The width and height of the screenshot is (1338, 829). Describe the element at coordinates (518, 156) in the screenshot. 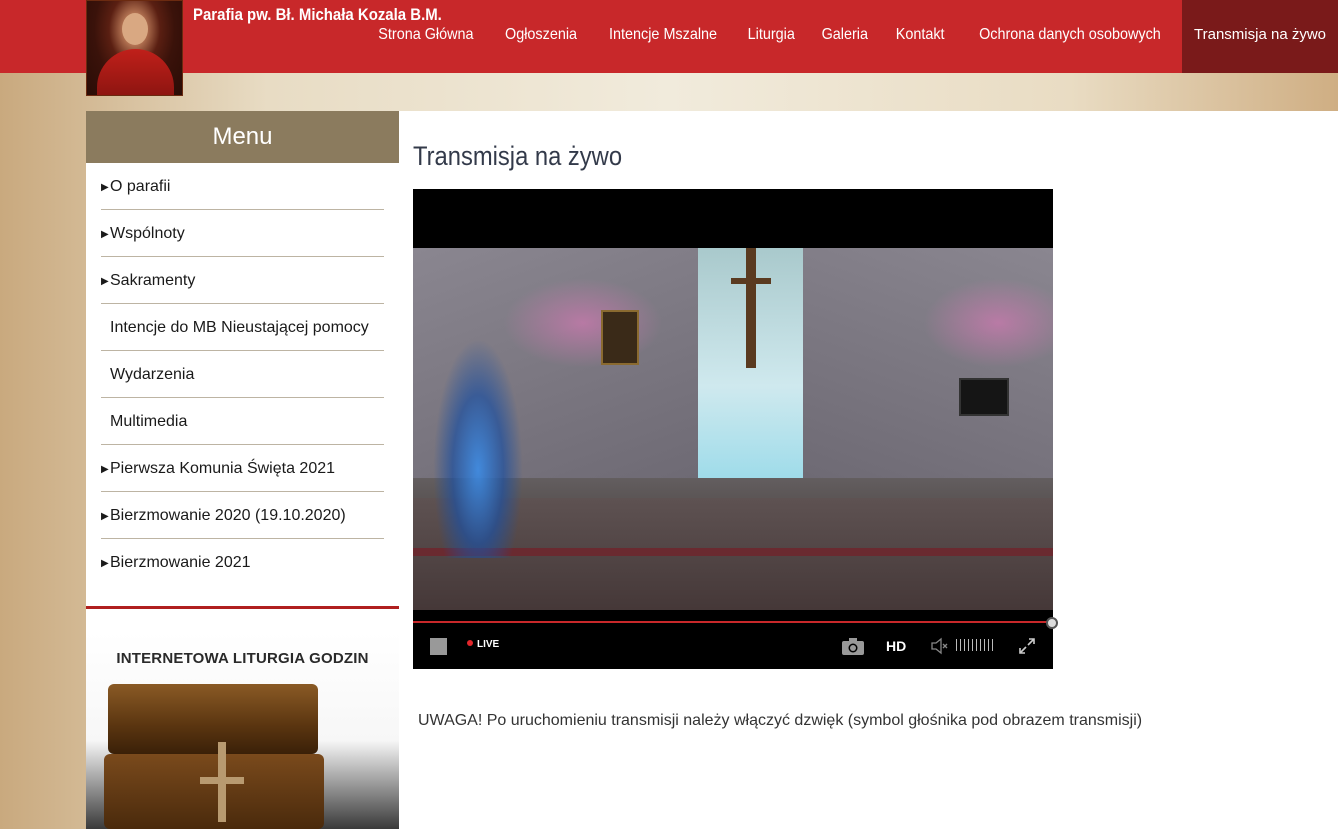

I see `page-title: Transmisja na żywo` at that location.